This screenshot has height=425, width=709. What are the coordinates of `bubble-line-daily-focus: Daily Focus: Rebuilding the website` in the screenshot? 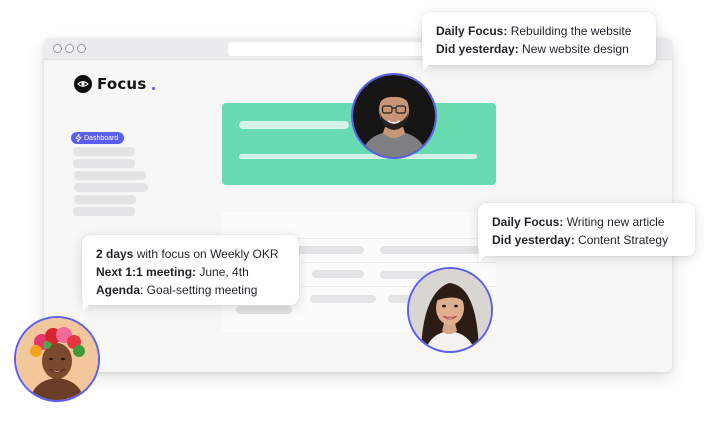 It's located at (539, 31).